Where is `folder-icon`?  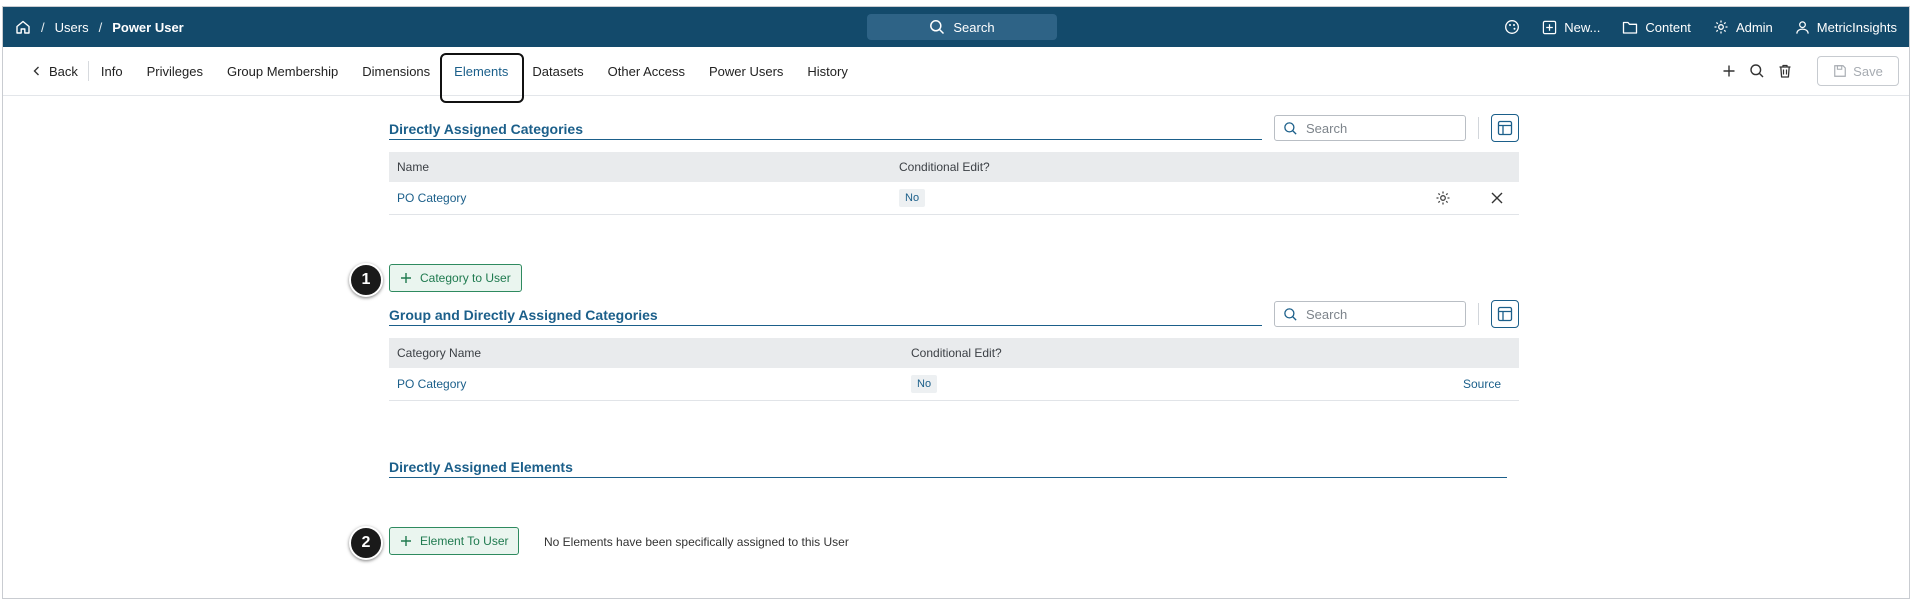 folder-icon is located at coordinates (1630, 27).